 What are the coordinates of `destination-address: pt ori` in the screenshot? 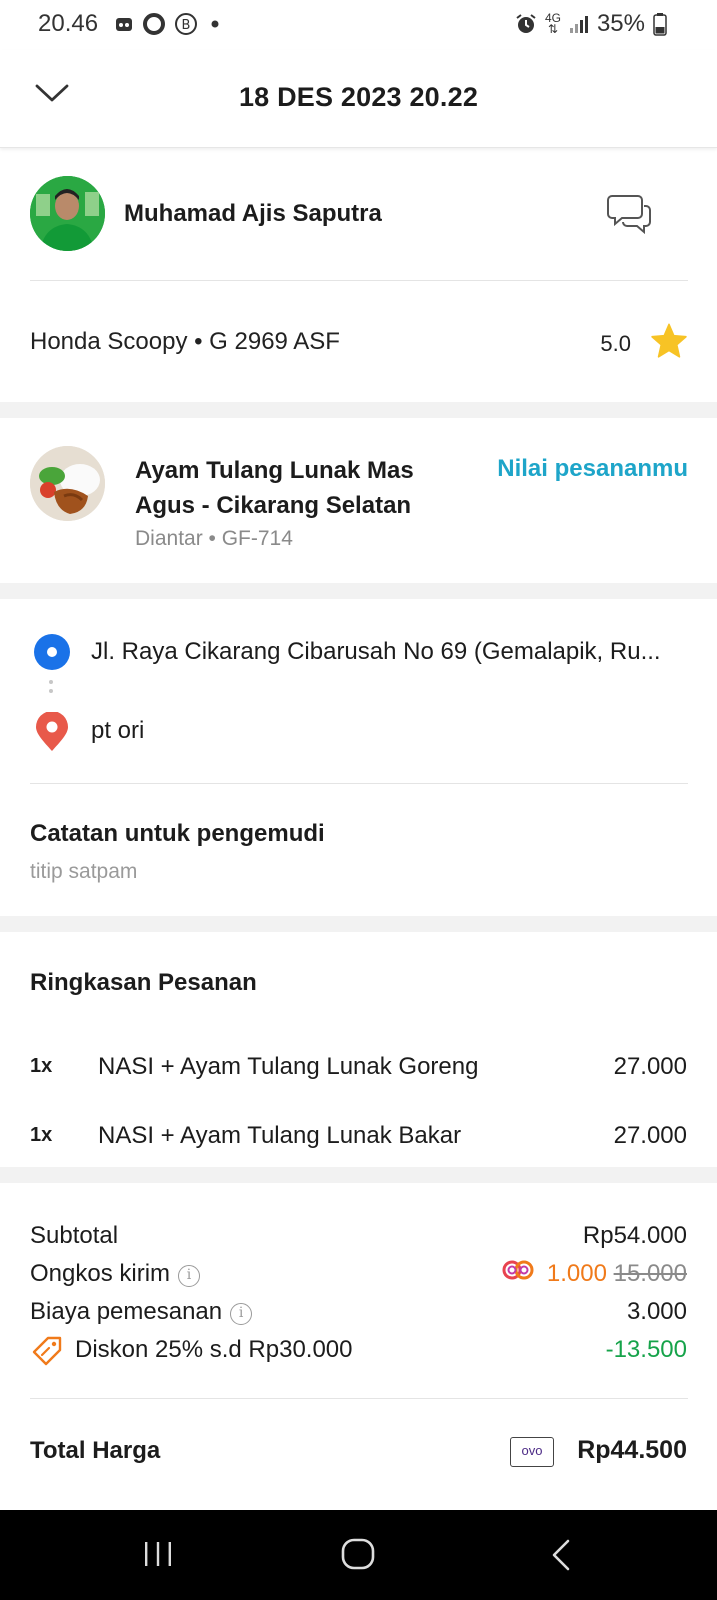 It's located at (118, 730).